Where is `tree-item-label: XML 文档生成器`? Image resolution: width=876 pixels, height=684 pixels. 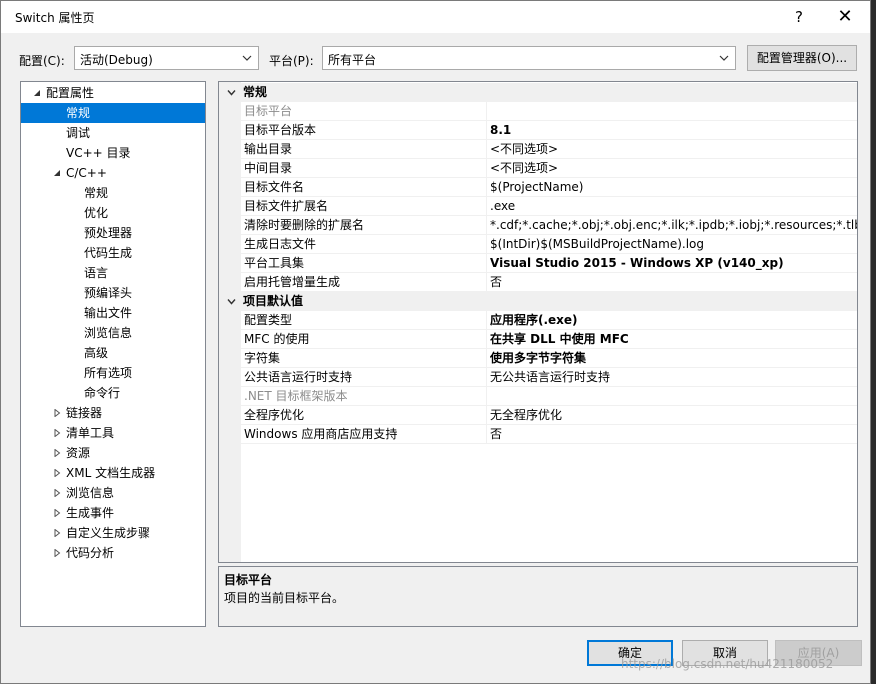
tree-item-label: XML 文档生成器 is located at coordinates (111, 473).